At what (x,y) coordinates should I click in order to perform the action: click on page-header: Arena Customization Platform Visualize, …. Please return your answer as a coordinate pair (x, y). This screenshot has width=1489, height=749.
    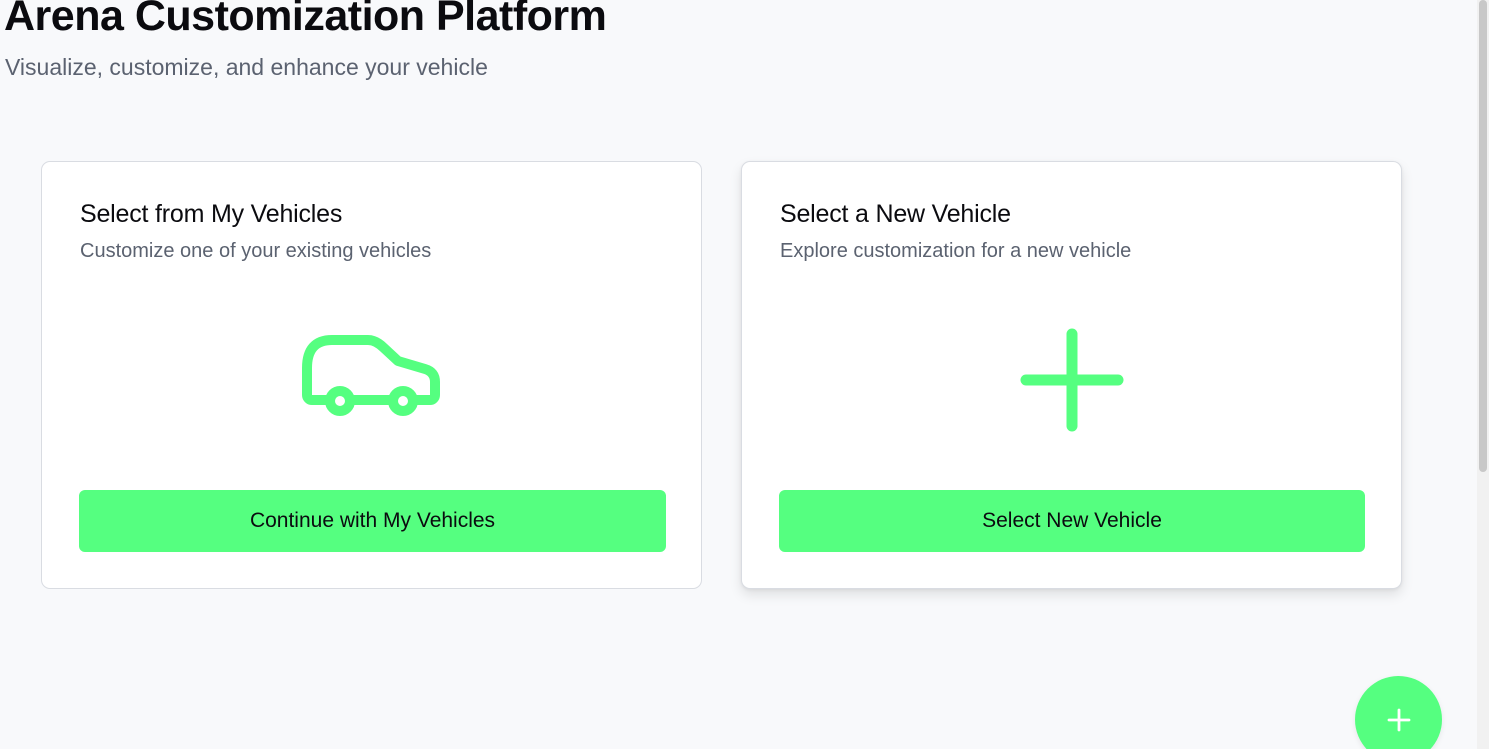
    Looking at the image, I should click on (305, 41).